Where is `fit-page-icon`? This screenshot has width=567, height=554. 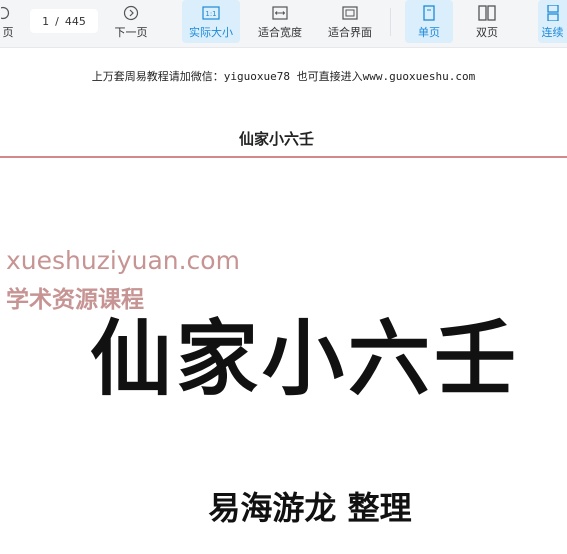 fit-page-icon is located at coordinates (350, 13).